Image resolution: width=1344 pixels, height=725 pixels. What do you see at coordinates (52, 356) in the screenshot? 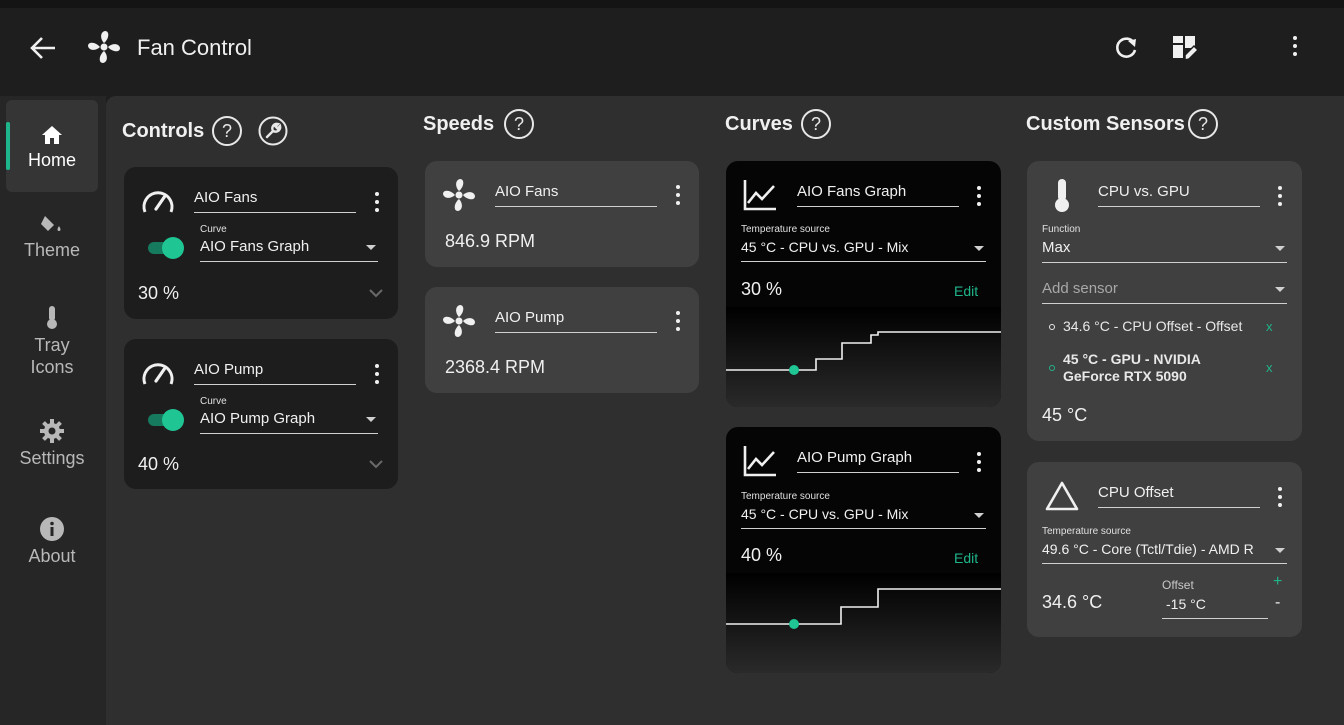
I see `sidebar-item-label: Tray Icons` at bounding box center [52, 356].